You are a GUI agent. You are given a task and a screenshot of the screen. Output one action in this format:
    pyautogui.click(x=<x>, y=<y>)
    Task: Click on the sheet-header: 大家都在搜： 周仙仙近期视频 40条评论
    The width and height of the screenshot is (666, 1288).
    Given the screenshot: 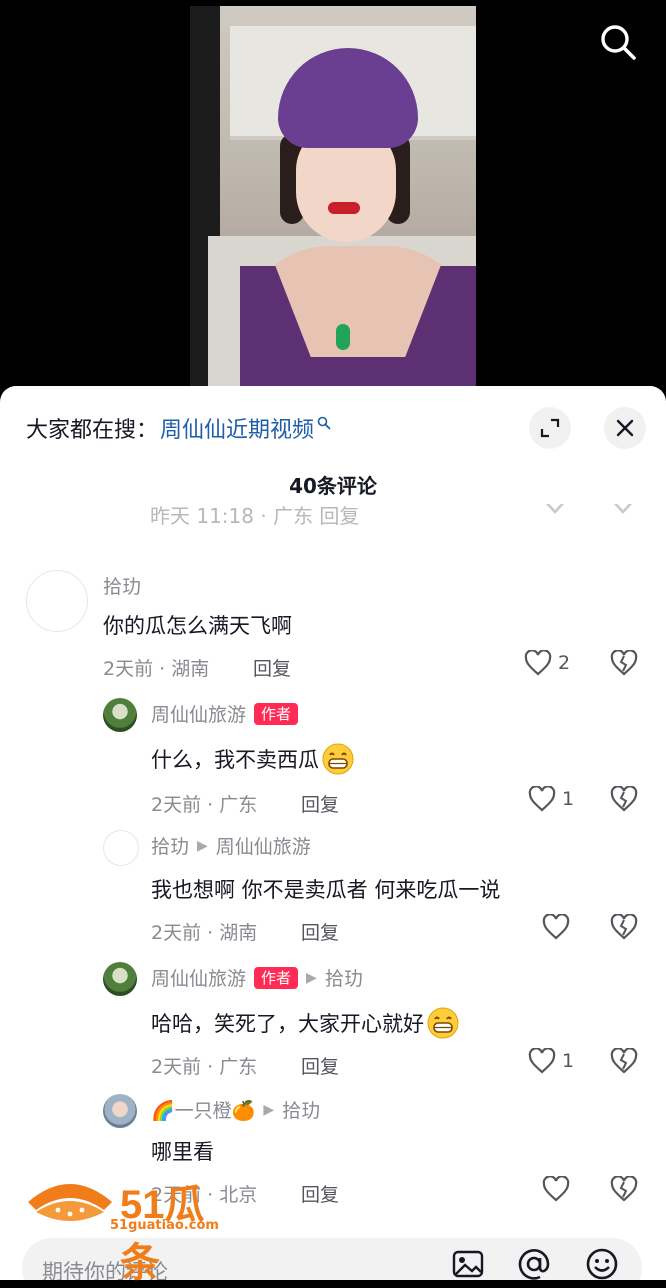 What is the action you would take?
    pyautogui.click(x=333, y=450)
    